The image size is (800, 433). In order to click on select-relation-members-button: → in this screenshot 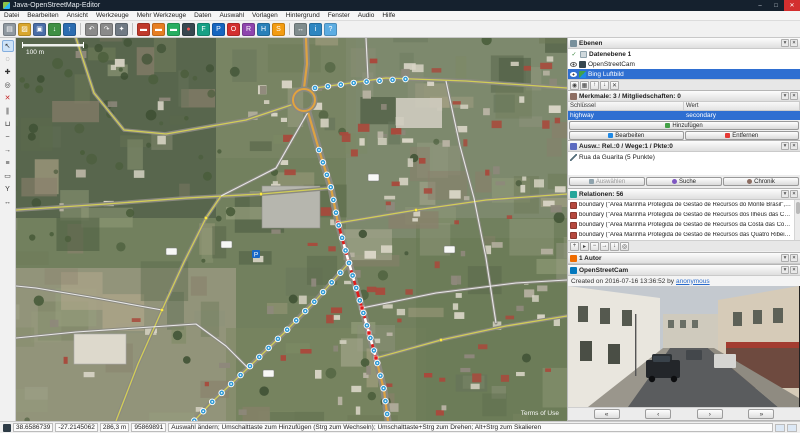, I will do `click(604, 246)`.